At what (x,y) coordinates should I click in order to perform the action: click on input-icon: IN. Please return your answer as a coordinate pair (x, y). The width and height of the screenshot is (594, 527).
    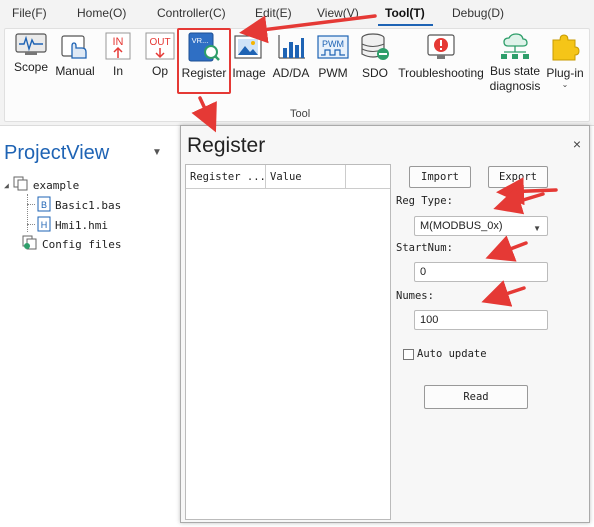
    Looking at the image, I should click on (118, 46).